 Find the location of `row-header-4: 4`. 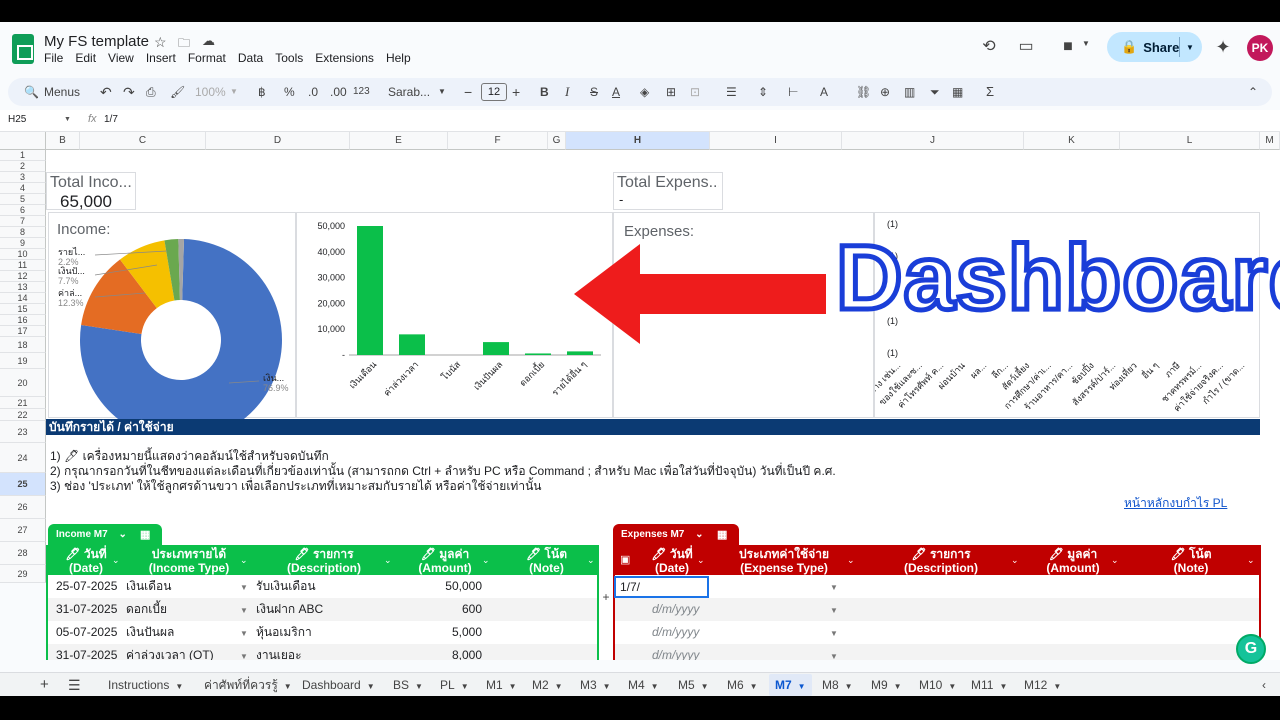

row-header-4: 4 is located at coordinates (23, 188).